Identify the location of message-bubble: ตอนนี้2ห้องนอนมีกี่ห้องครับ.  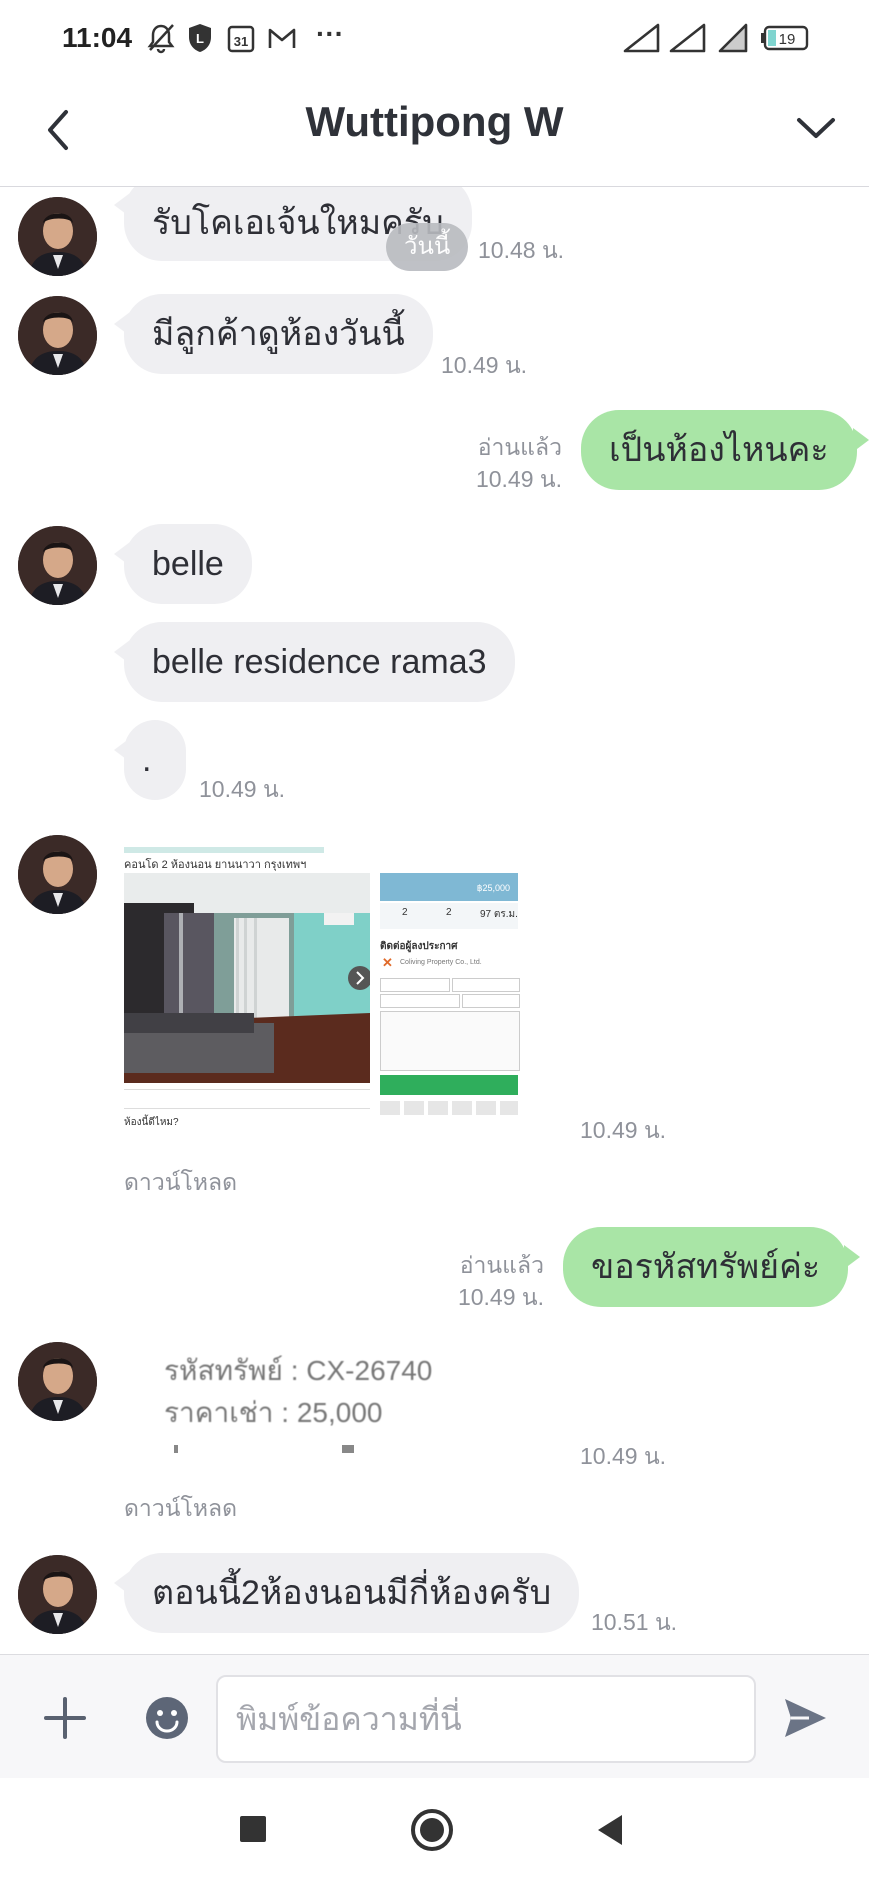
(346, 1593).